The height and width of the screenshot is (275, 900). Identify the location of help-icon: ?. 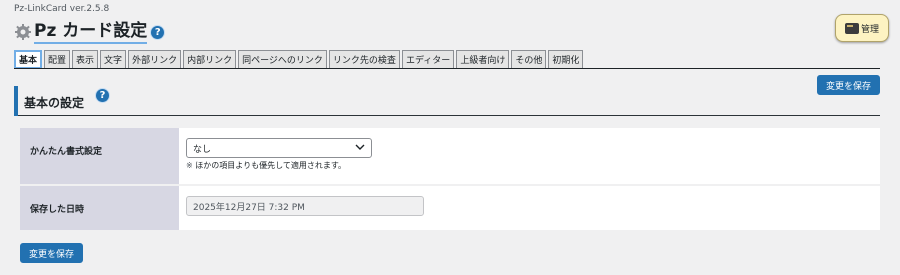
(158, 32).